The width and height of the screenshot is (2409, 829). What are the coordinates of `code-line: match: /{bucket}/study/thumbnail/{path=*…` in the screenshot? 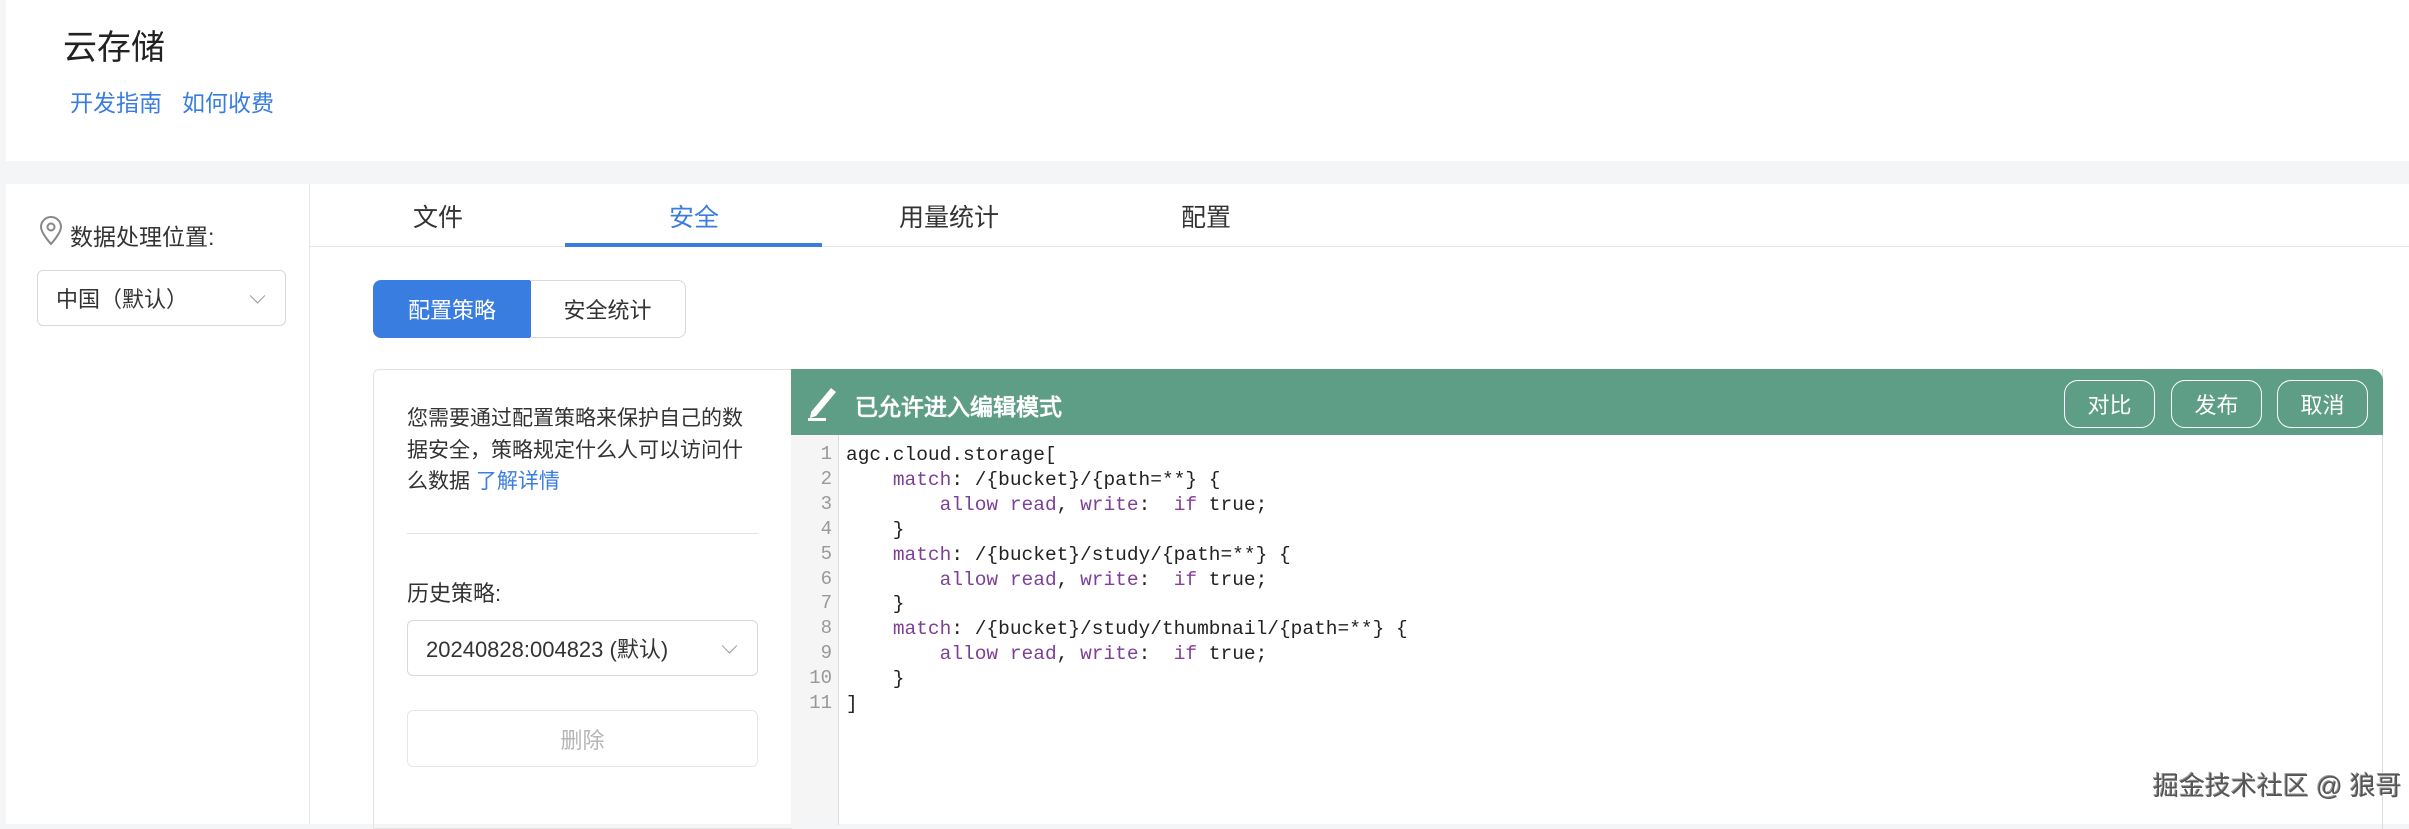 It's located at (1150, 629).